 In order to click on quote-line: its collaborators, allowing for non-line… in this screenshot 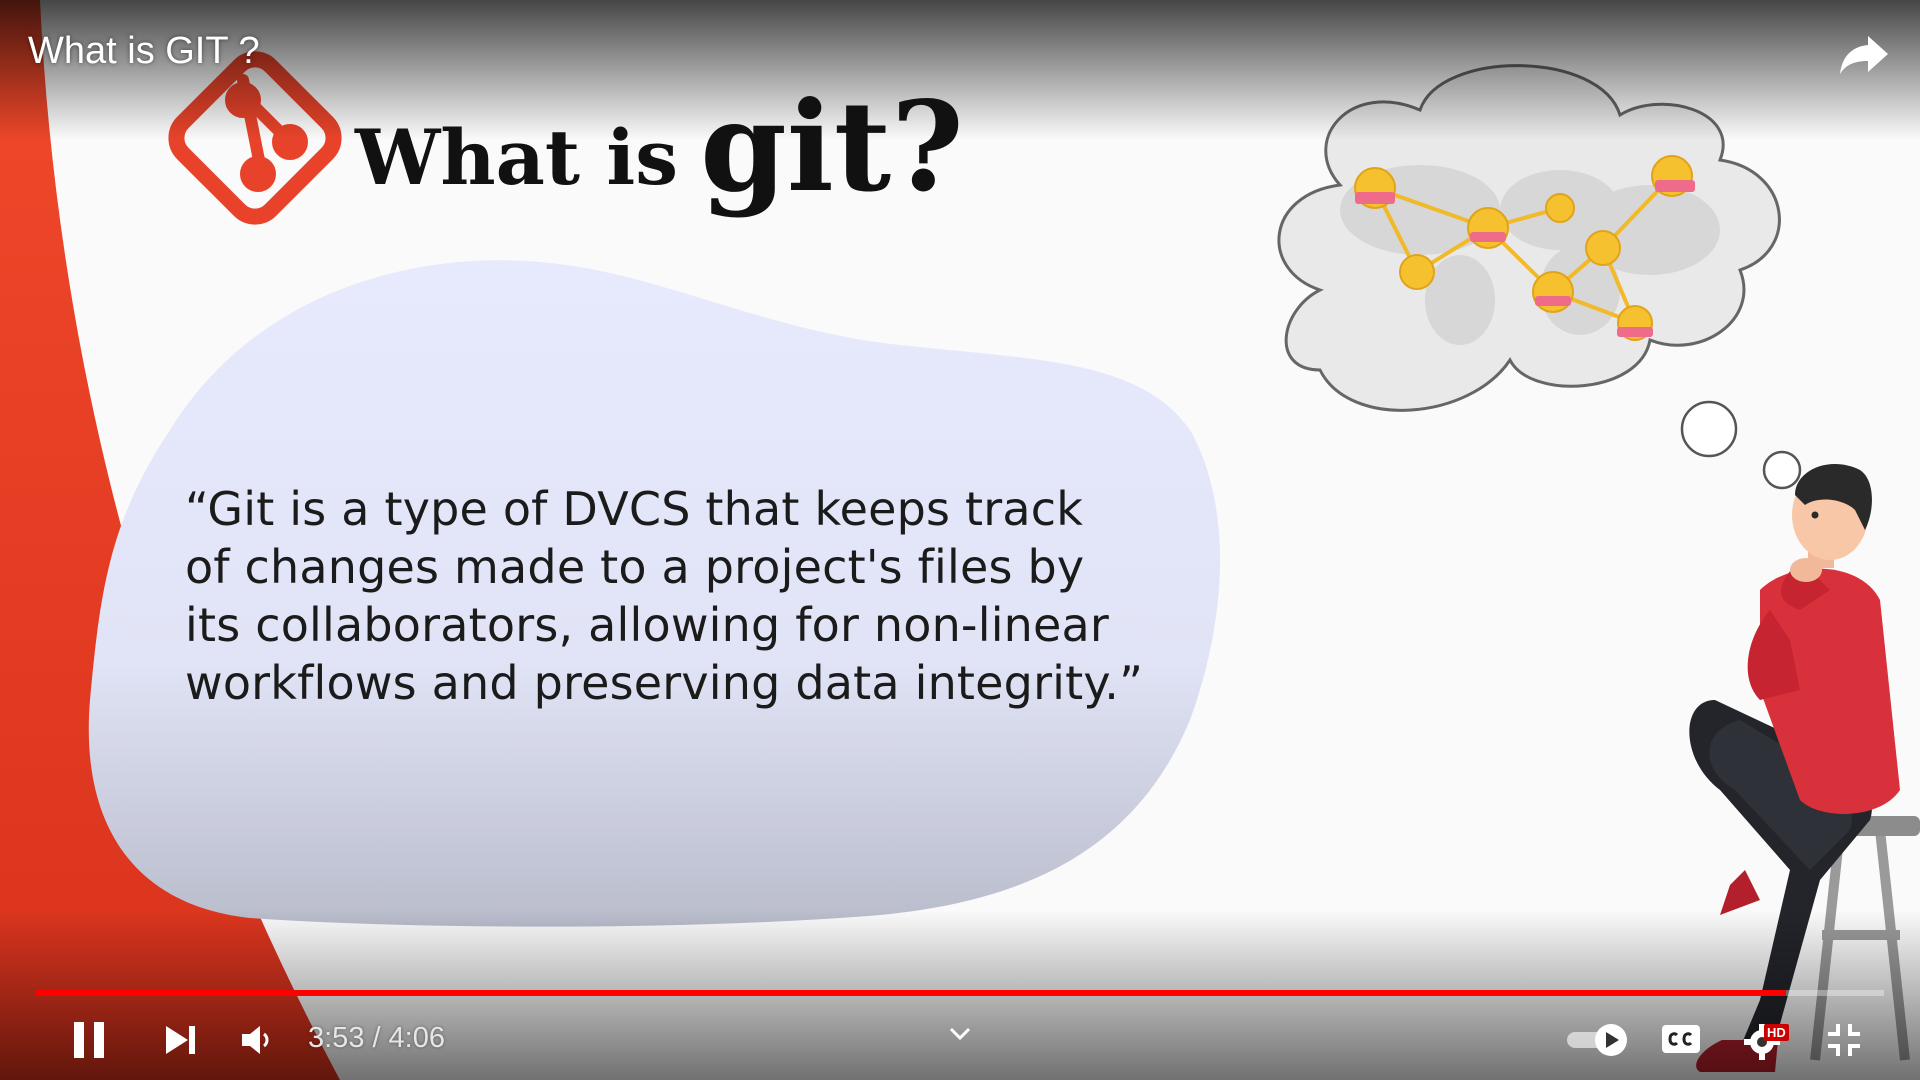, I will do `click(647, 625)`.